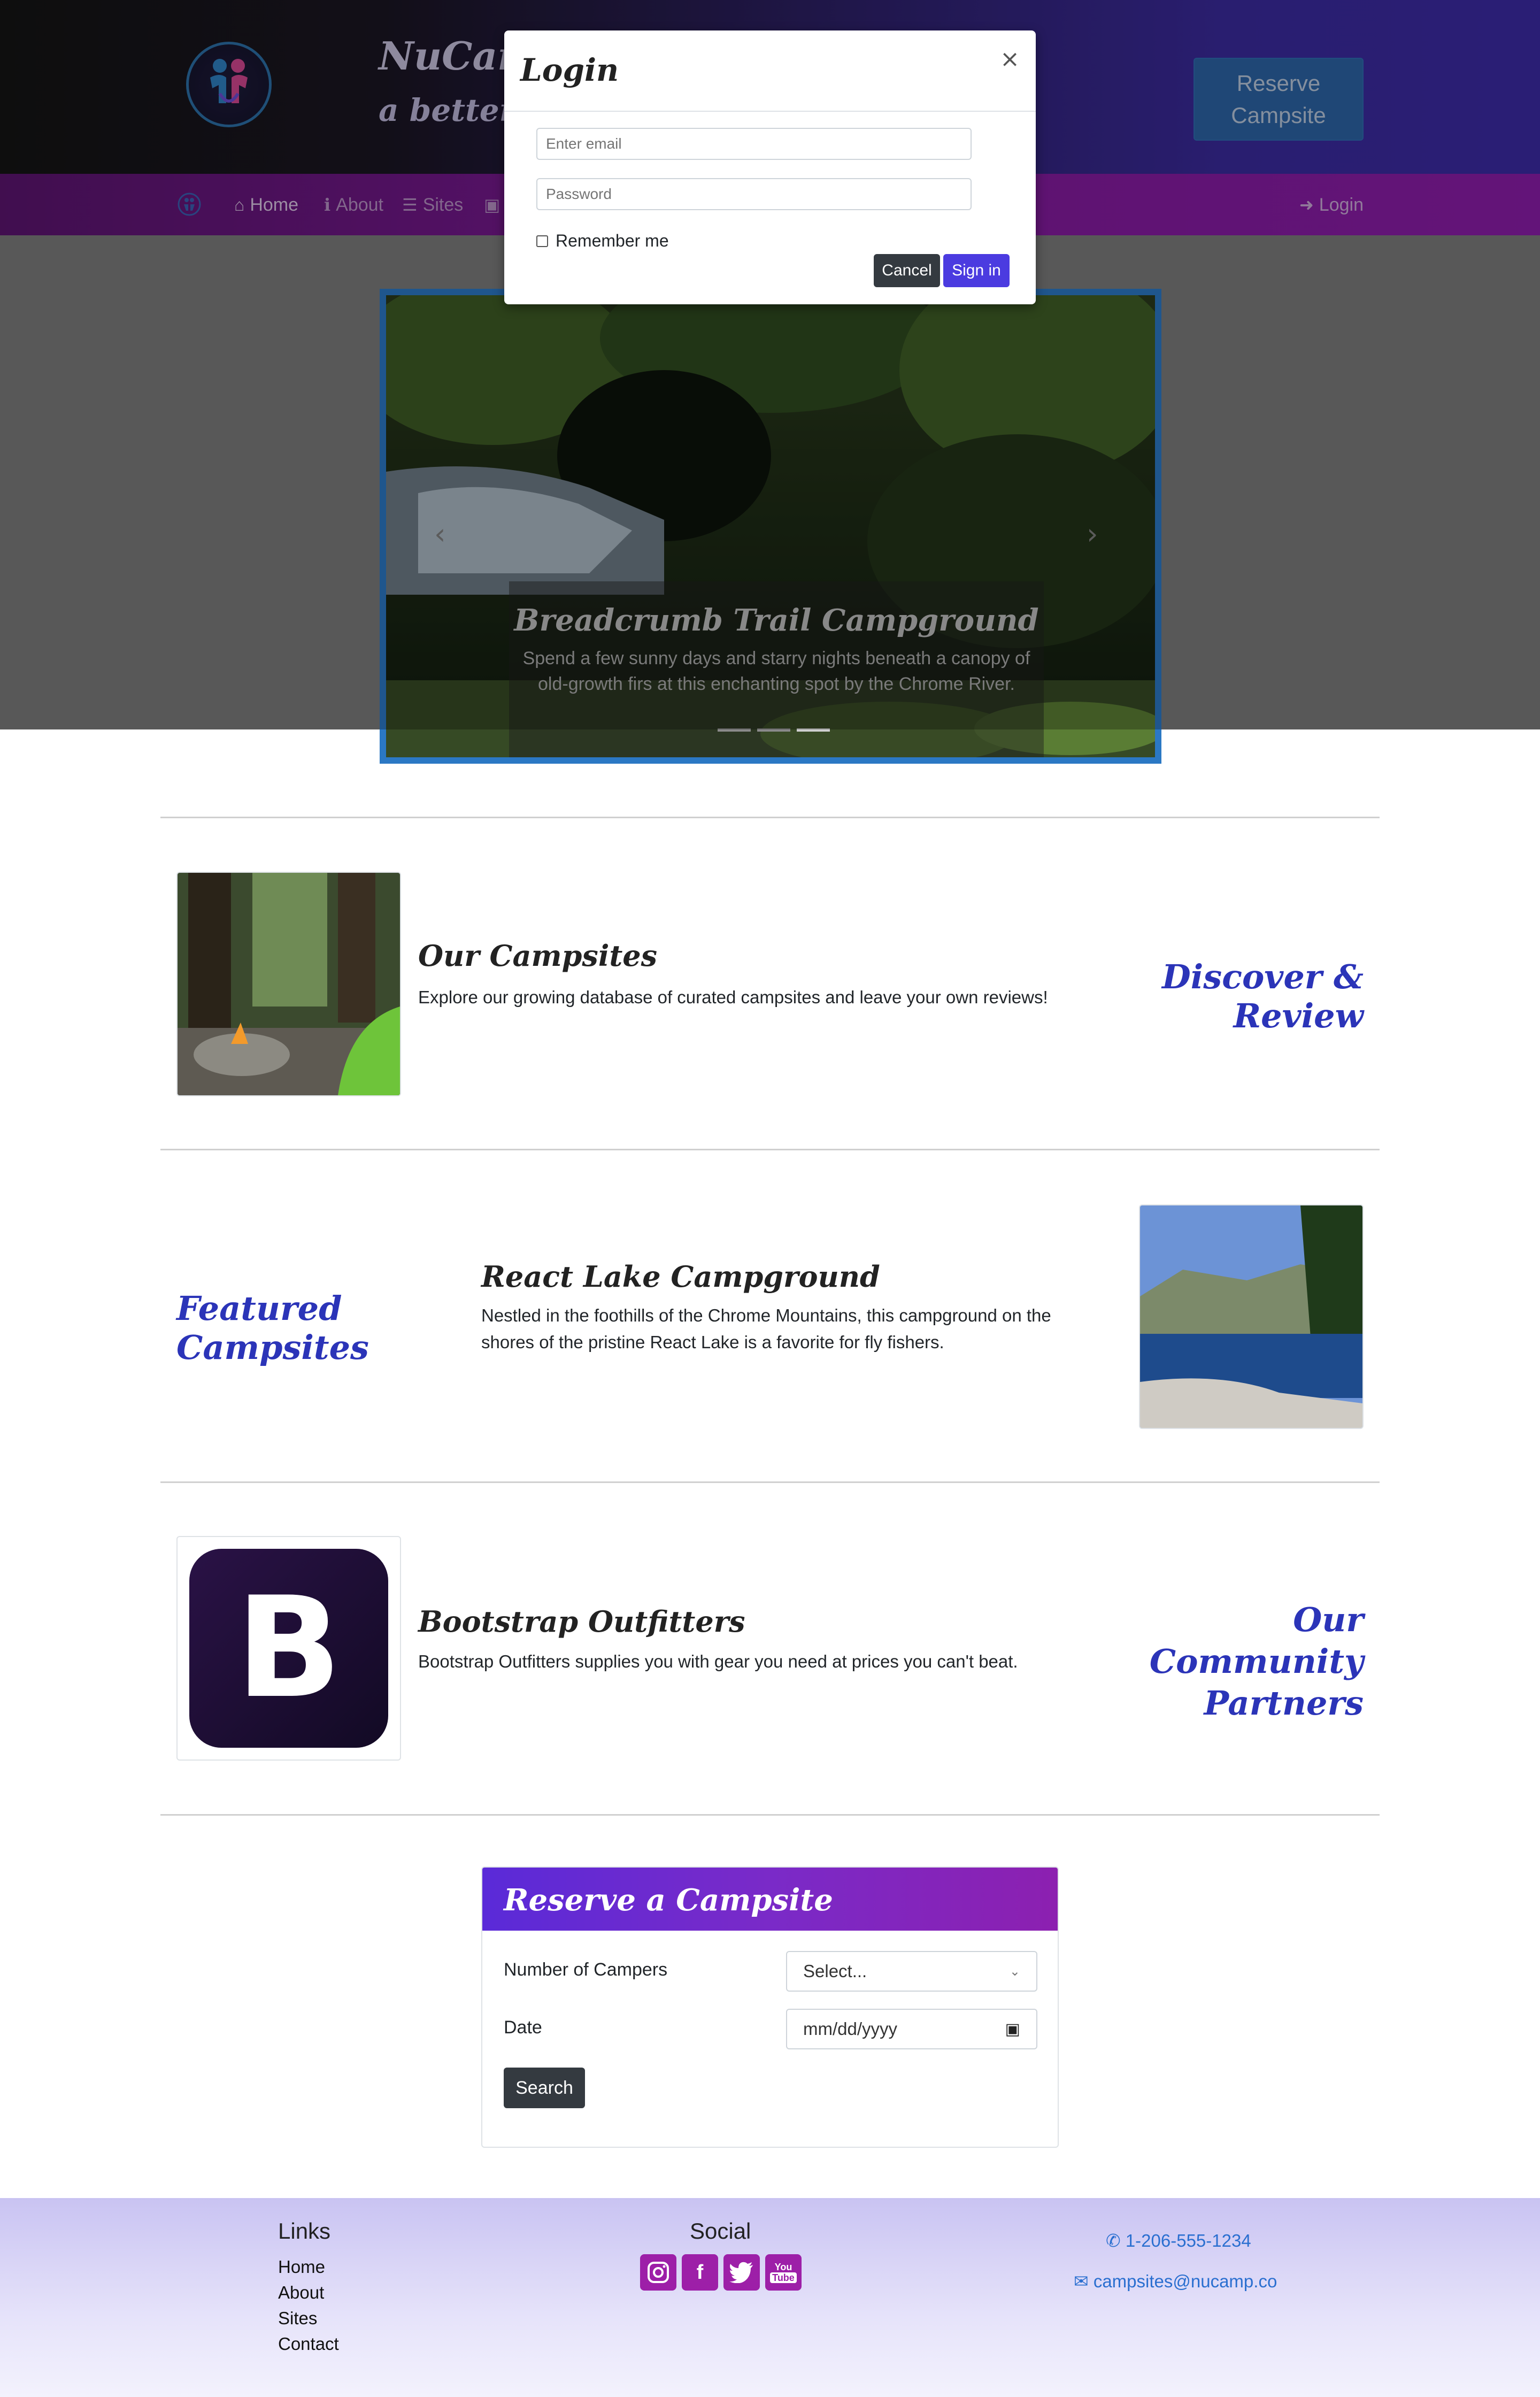  What do you see at coordinates (304, 2231) in the screenshot?
I see `footer-links-heading: Links` at bounding box center [304, 2231].